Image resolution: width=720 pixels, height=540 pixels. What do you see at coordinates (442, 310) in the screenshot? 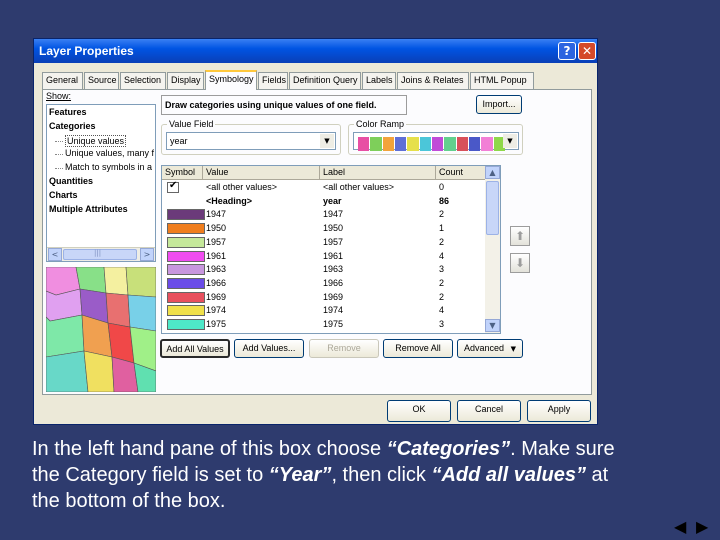
I see `cell-count: 4` at bounding box center [442, 310].